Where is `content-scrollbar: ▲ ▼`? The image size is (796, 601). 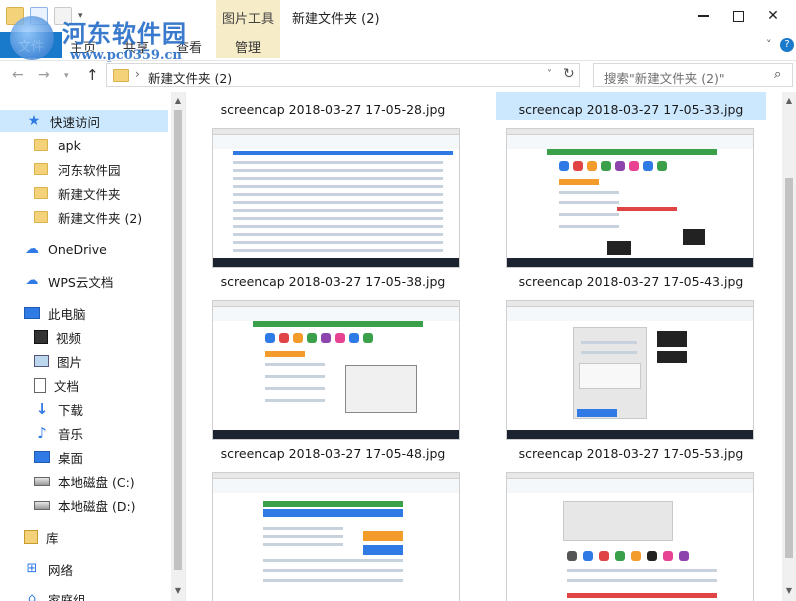
content-scrollbar: ▲ ▼ is located at coordinates (789, 346).